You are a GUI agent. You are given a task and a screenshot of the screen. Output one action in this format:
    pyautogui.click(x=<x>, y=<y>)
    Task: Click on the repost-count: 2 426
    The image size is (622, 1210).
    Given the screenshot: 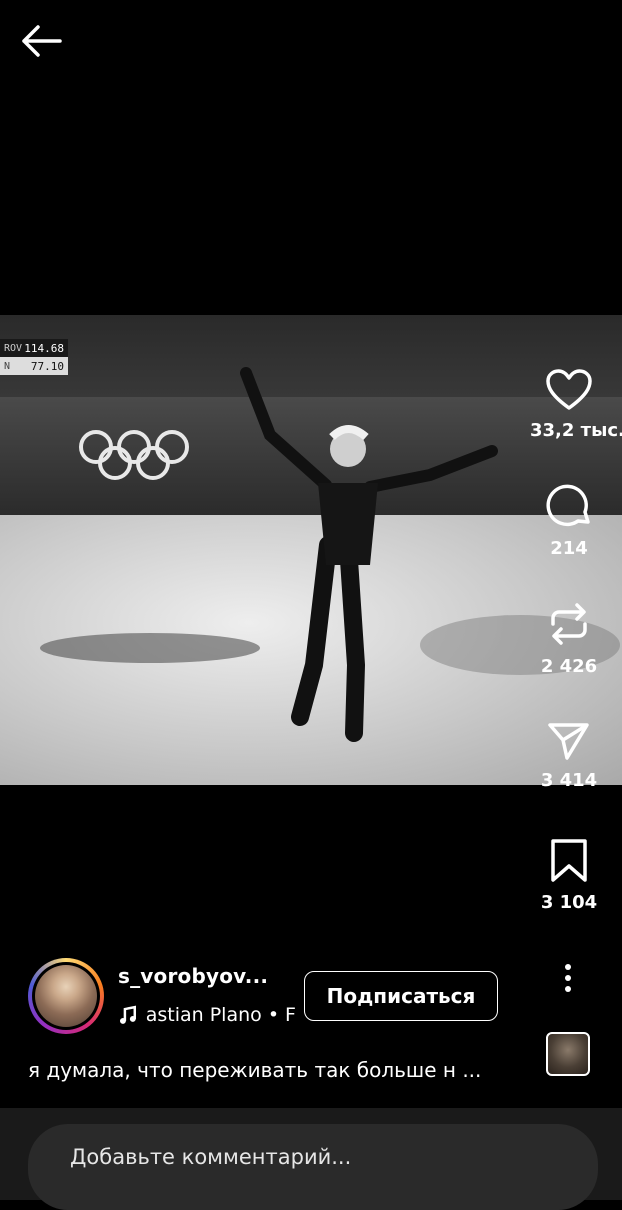 What is the action you would take?
    pyautogui.click(x=569, y=666)
    